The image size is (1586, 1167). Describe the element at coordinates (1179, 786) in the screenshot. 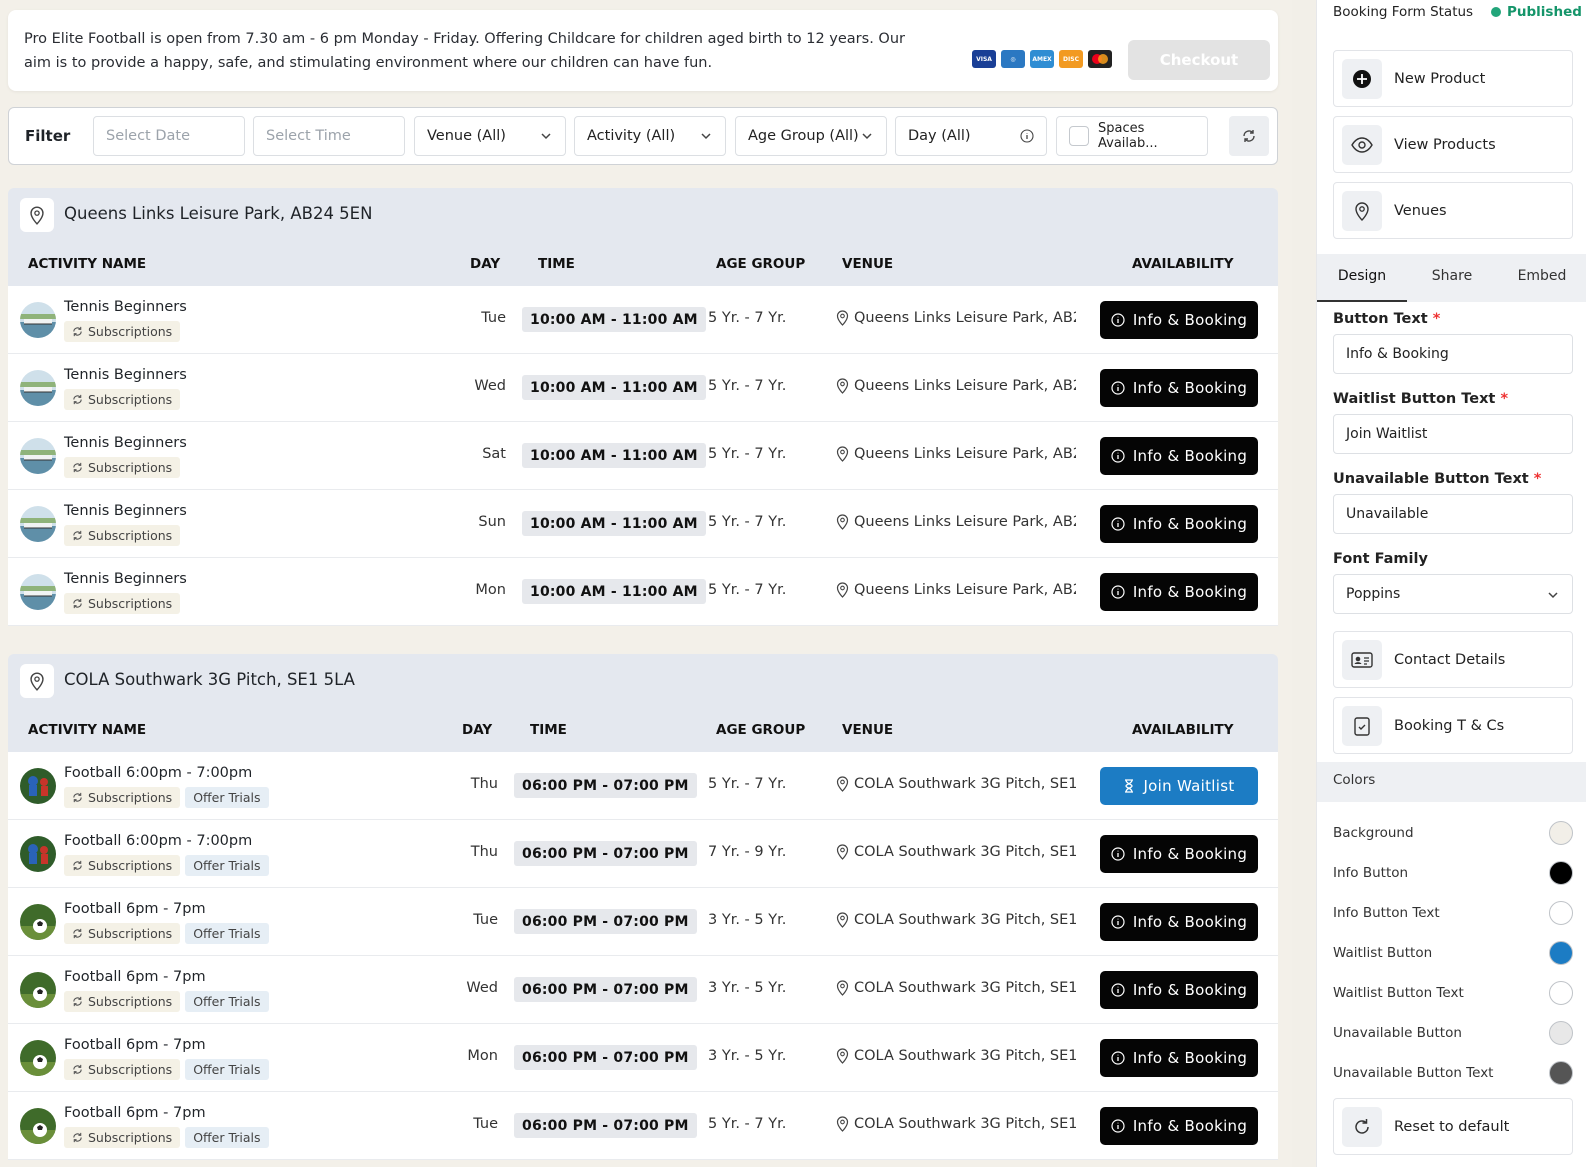

I see `join-waitlist-button: Join Waitlist` at that location.